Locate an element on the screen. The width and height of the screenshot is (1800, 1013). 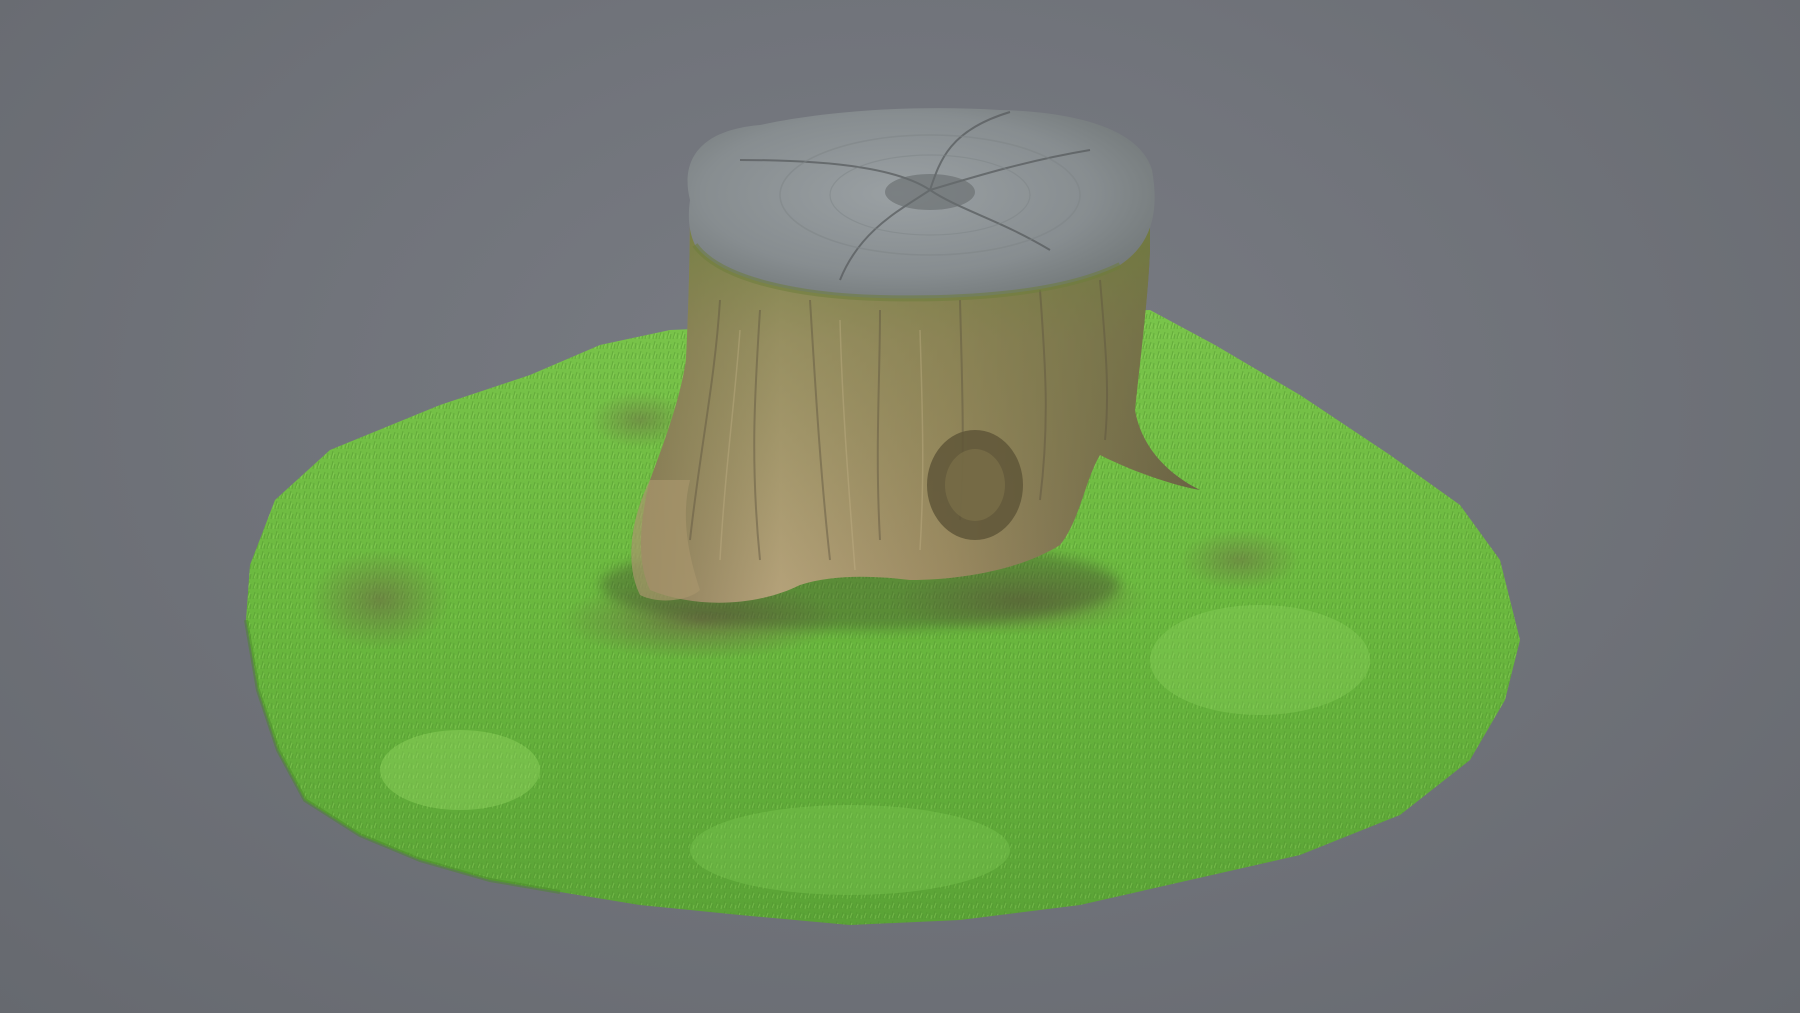
stump-top-face is located at coordinates (921, 205).